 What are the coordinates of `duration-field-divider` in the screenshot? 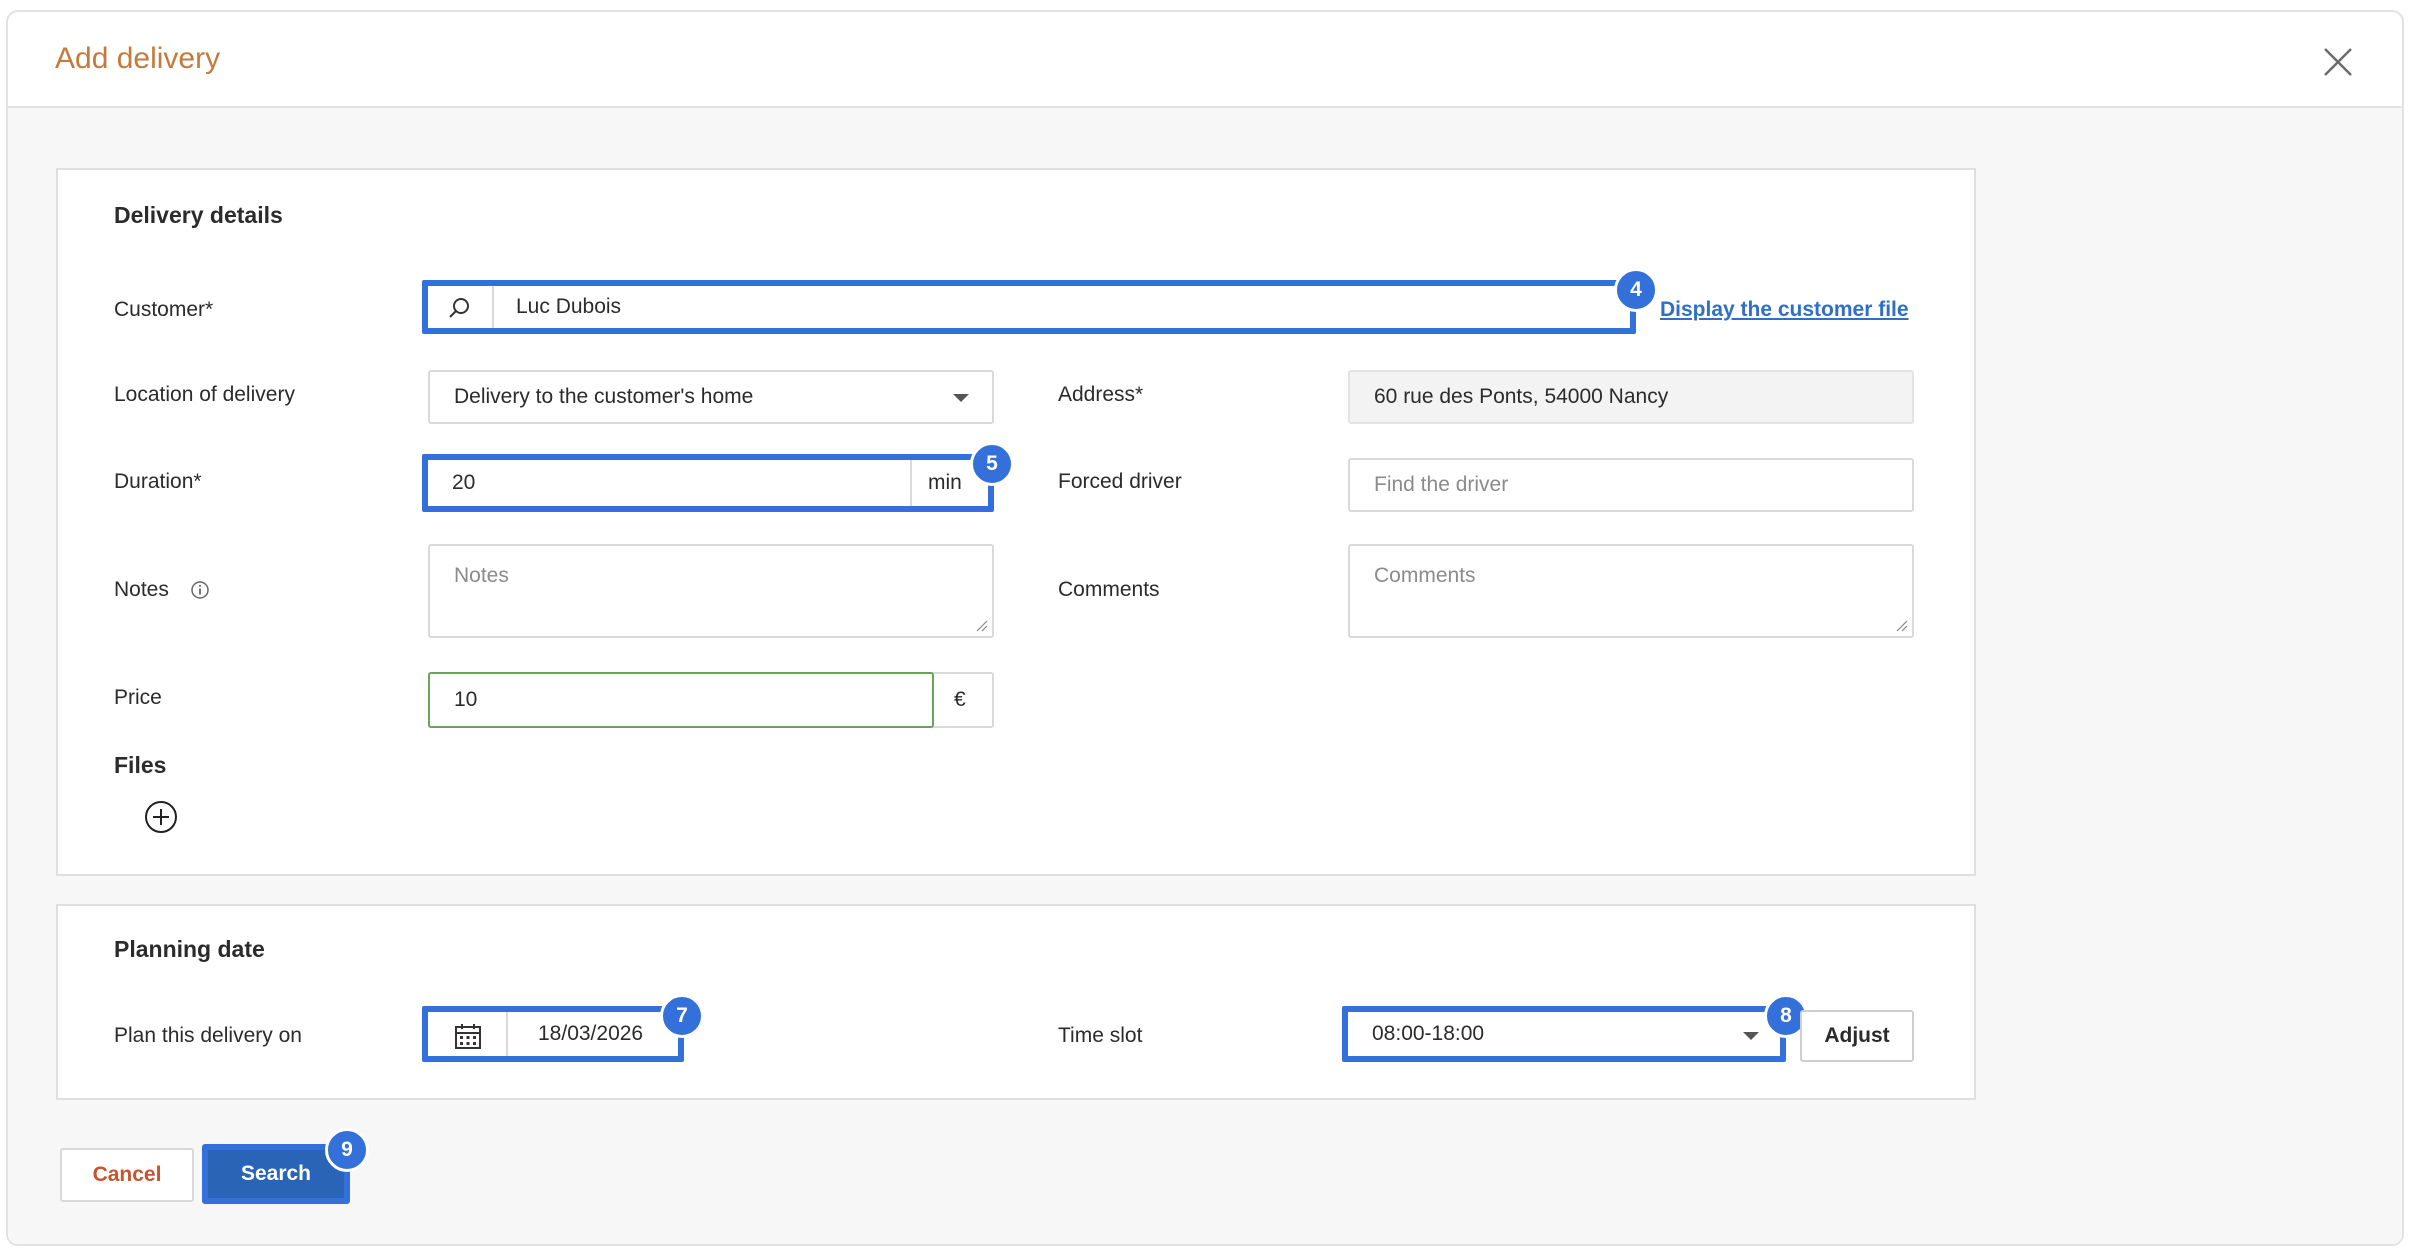 It's located at (911, 483).